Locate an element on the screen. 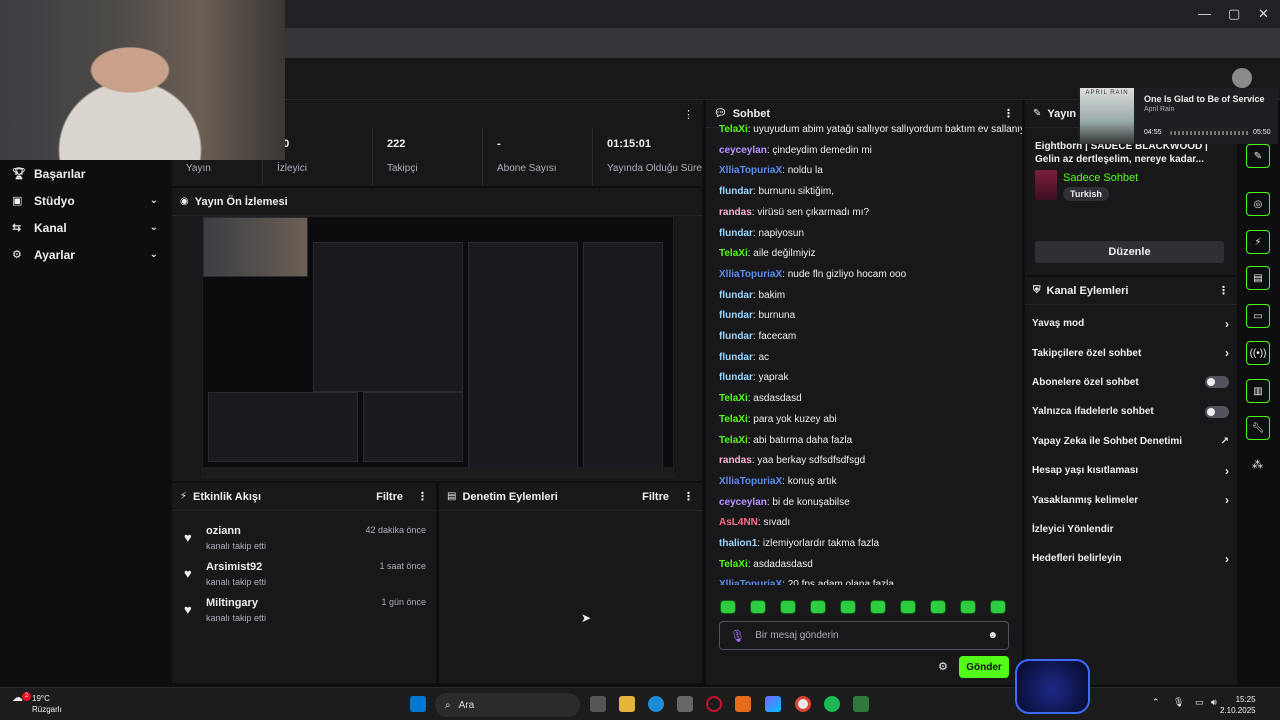 The height and width of the screenshot is (720, 1280). chat-message: XlliaTopuriaX: konuş artık is located at coordinates (778, 481).